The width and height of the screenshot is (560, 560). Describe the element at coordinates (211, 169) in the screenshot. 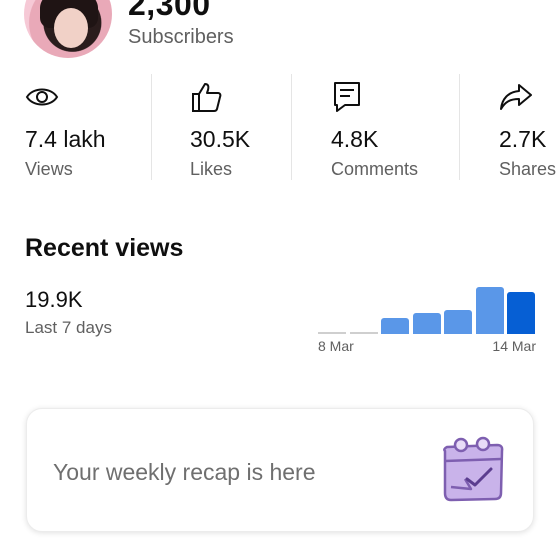

I see `stat-label: Likes` at that location.